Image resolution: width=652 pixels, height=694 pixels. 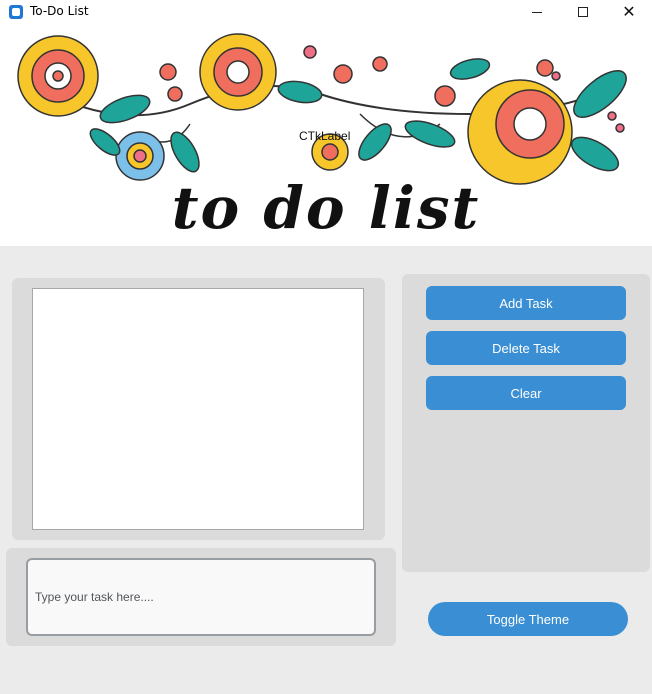 I want to click on minimize-button, so click(x=537, y=12).